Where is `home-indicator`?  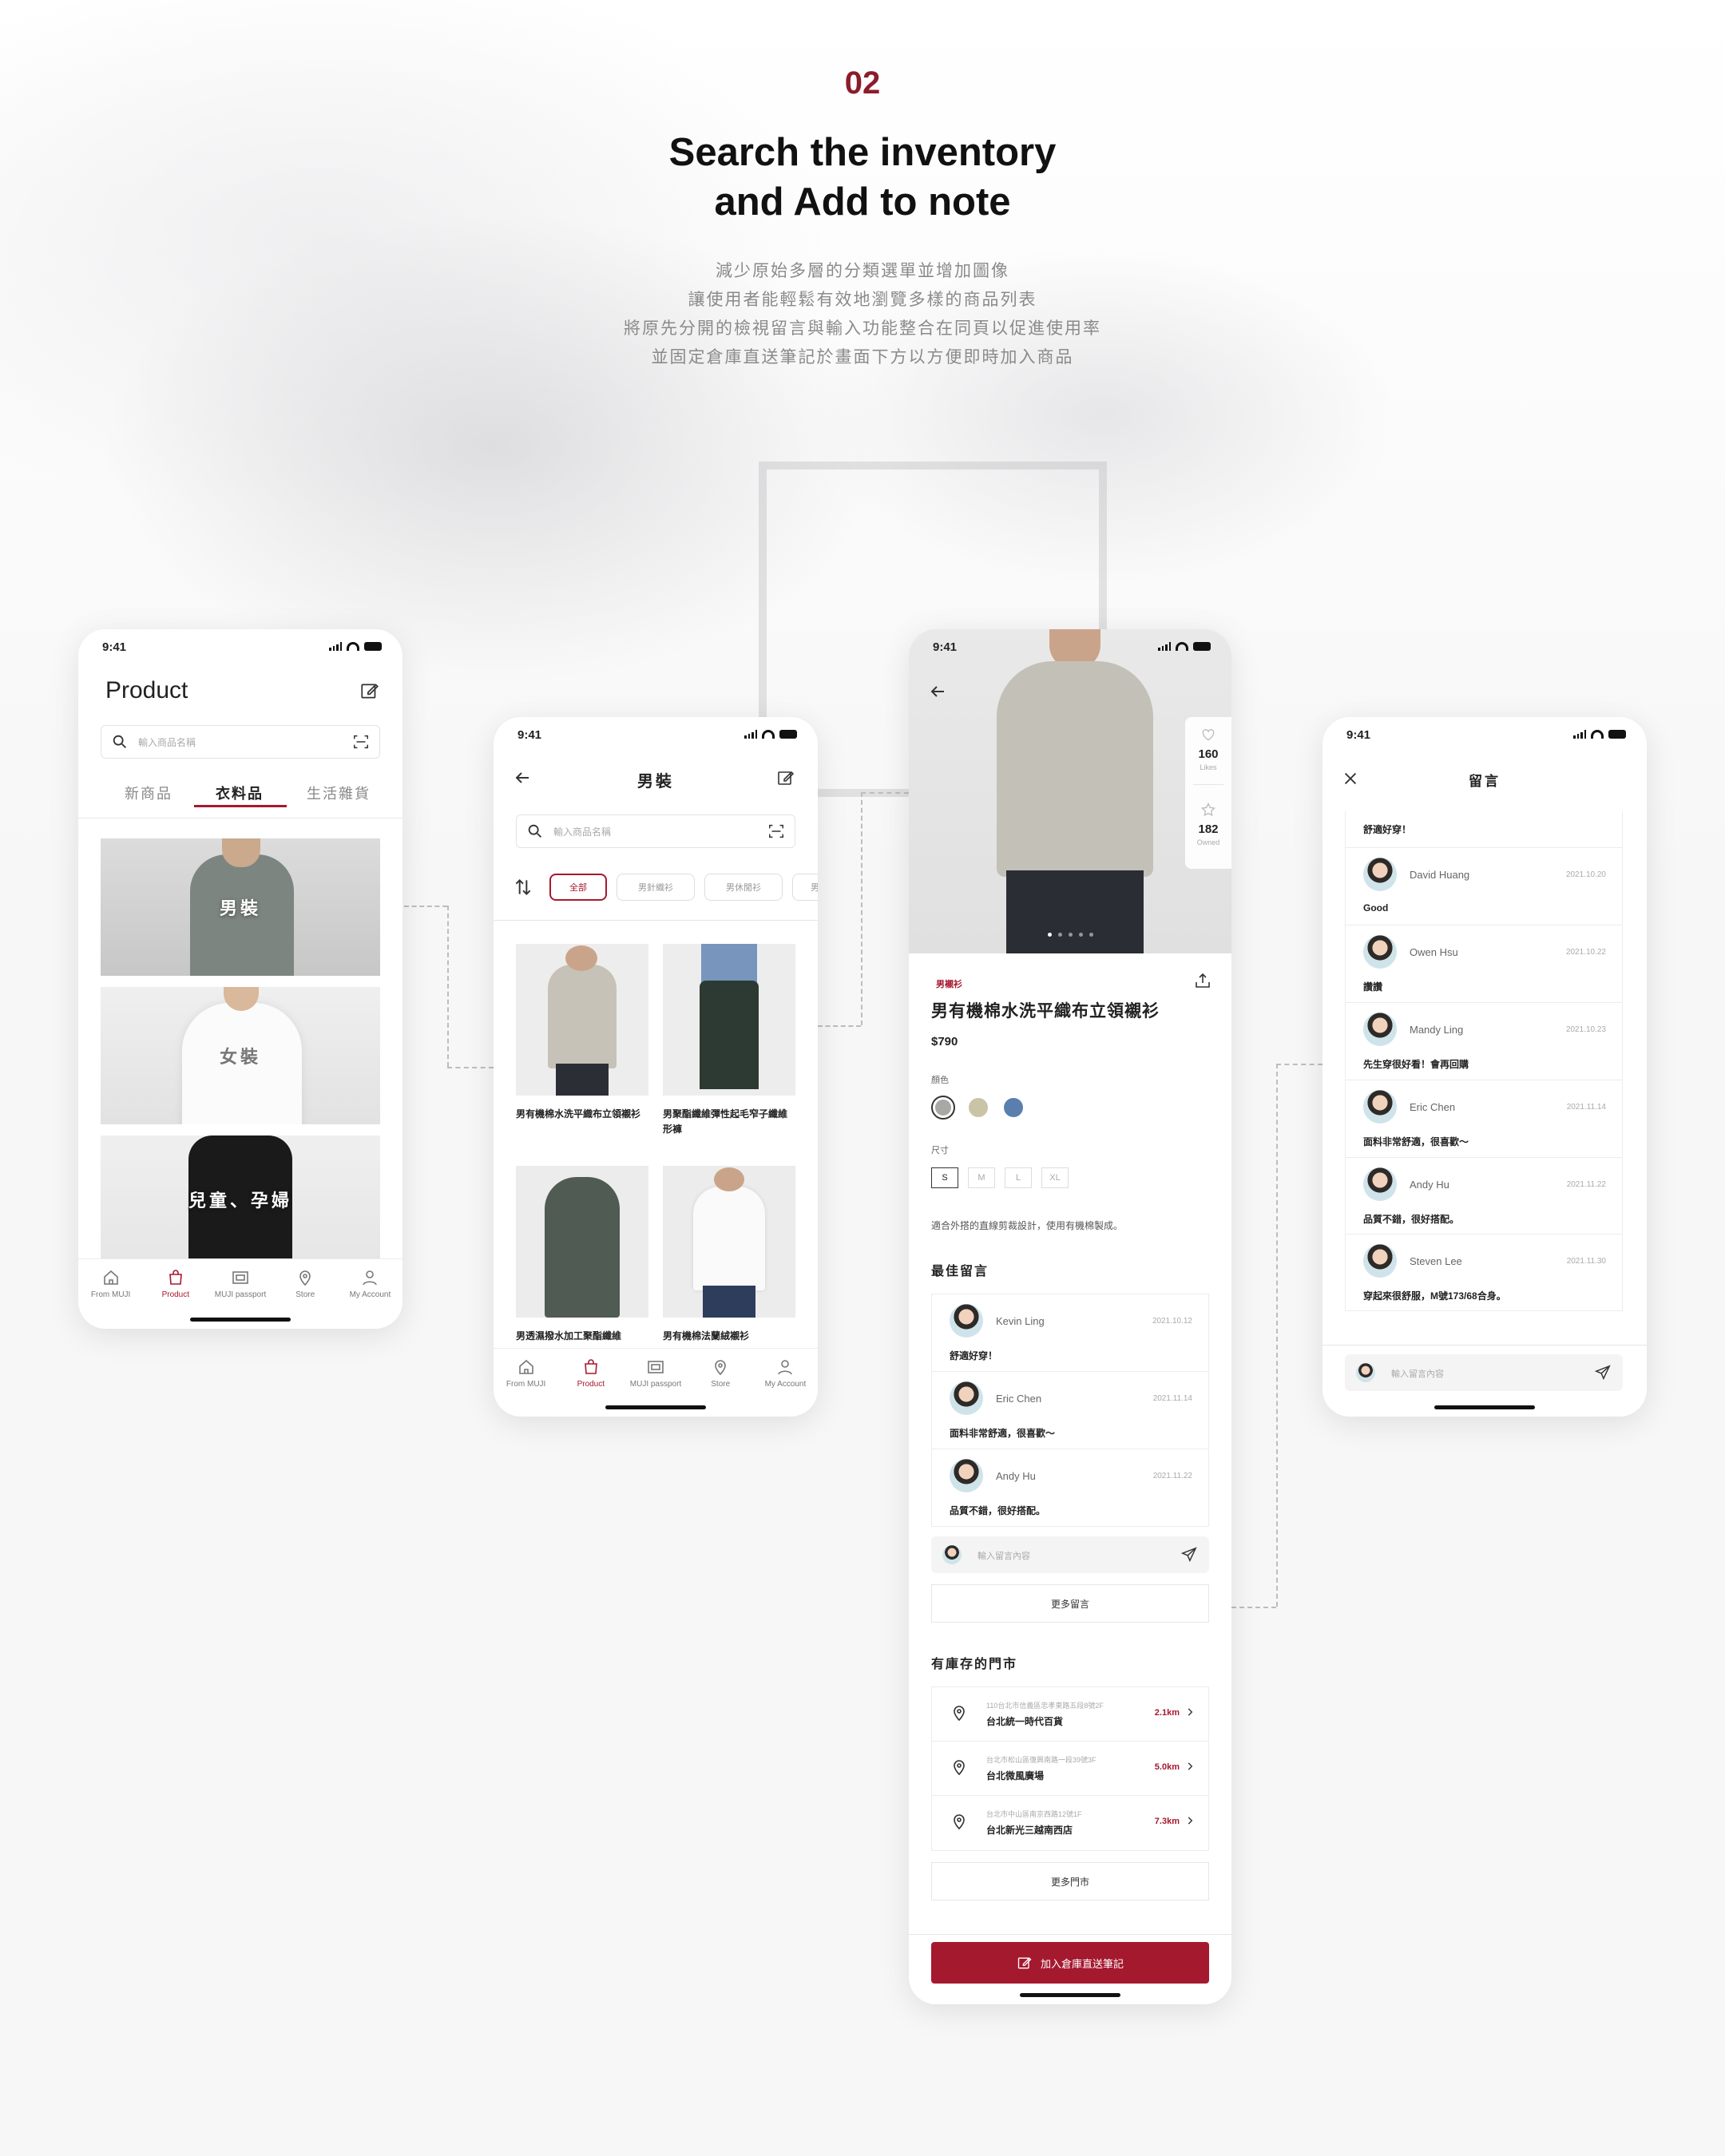 home-indicator is located at coordinates (656, 1407).